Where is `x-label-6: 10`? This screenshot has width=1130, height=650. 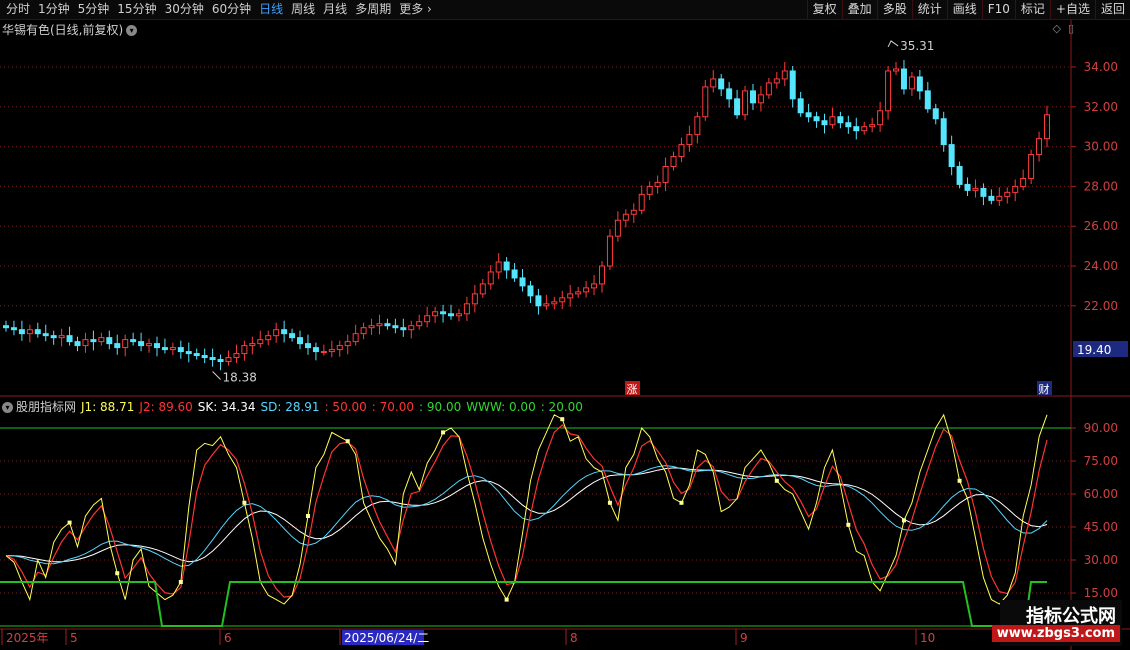 x-label-6: 10 is located at coordinates (927, 638).